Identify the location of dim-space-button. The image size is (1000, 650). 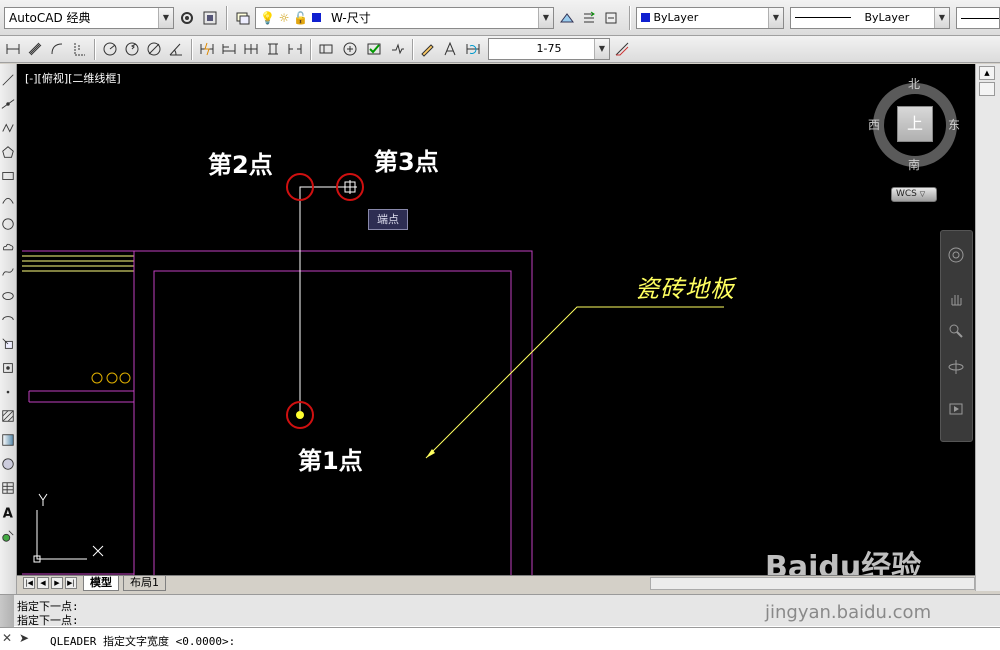
(273, 49).